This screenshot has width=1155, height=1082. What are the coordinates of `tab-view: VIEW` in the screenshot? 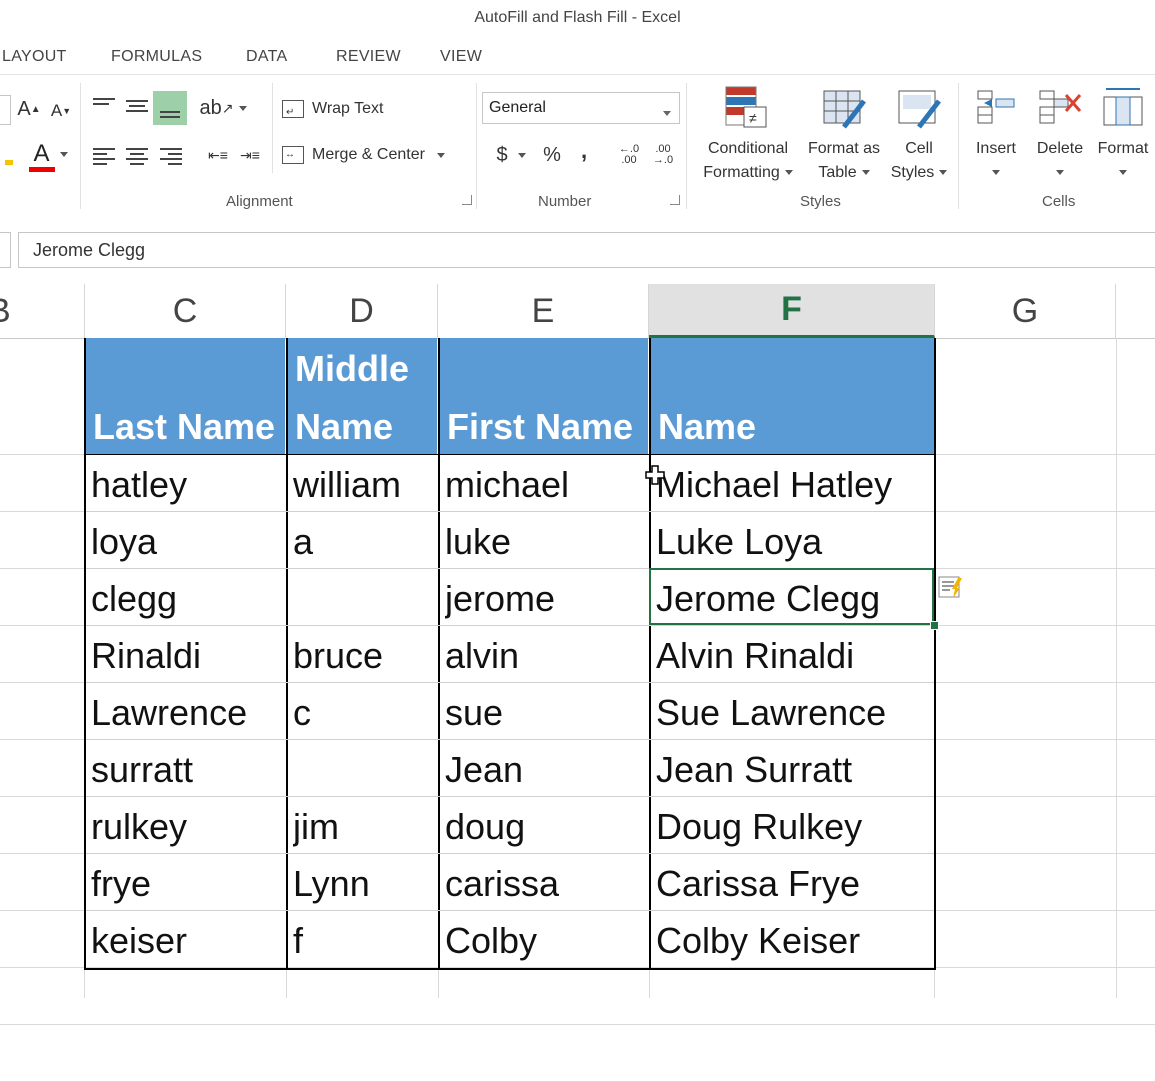 It's located at (461, 57).